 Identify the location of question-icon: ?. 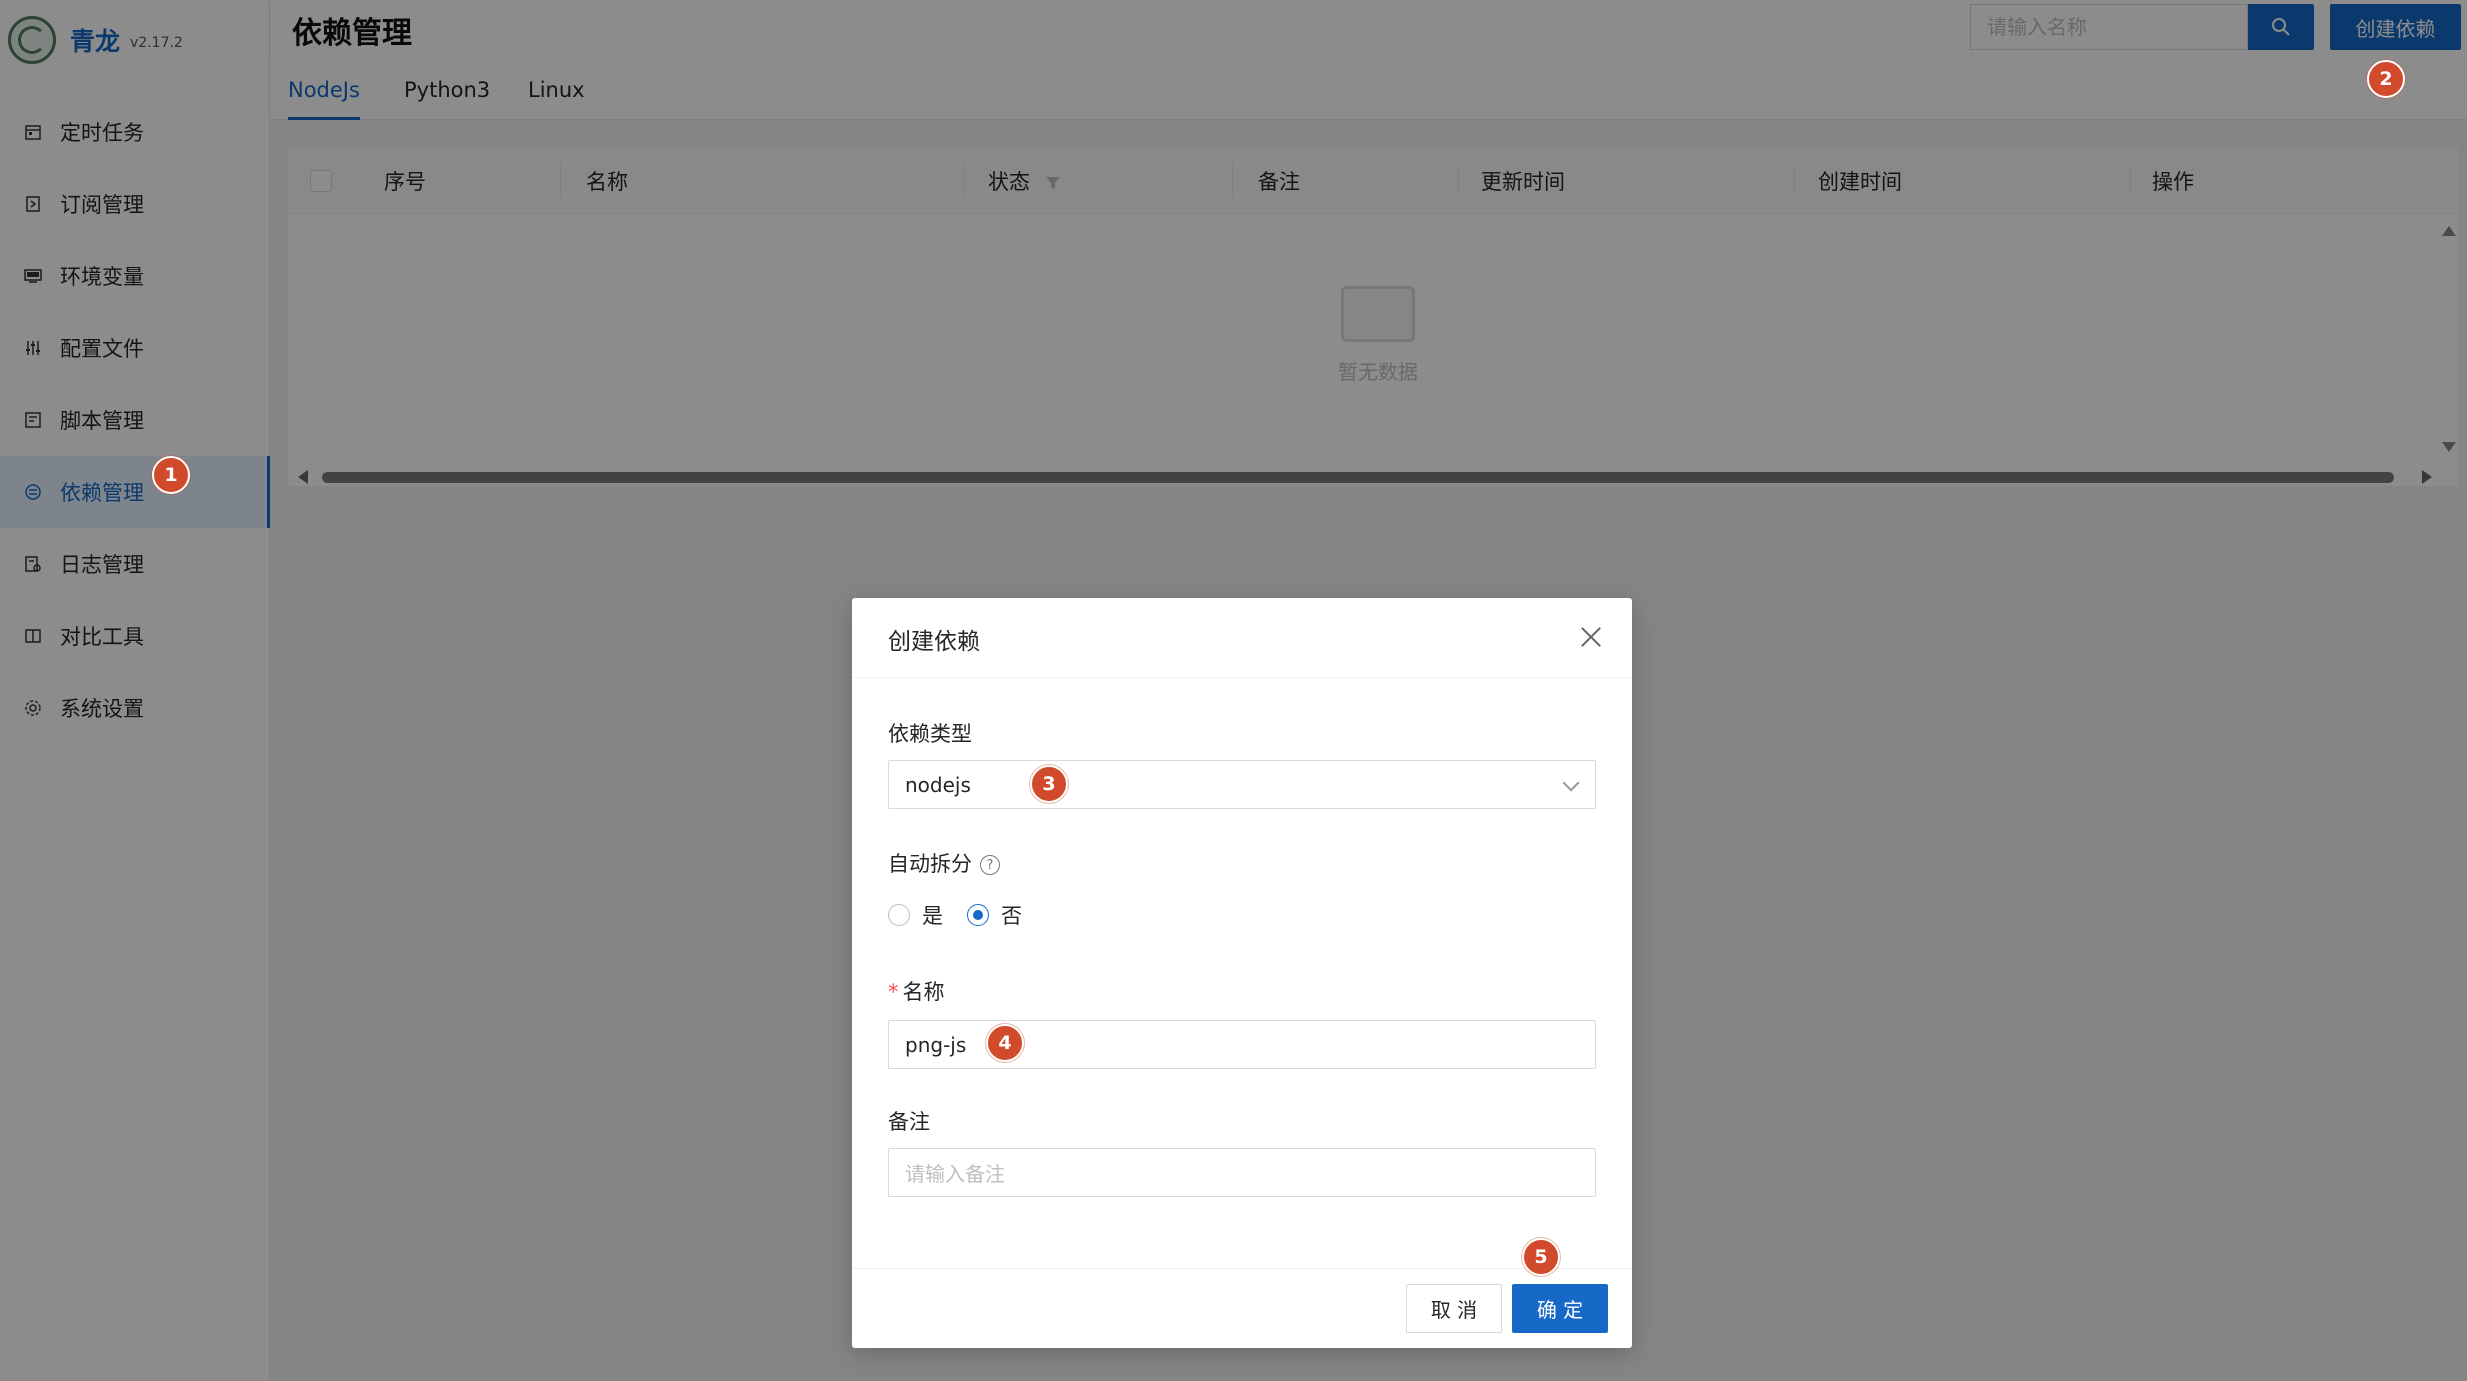
(990, 865).